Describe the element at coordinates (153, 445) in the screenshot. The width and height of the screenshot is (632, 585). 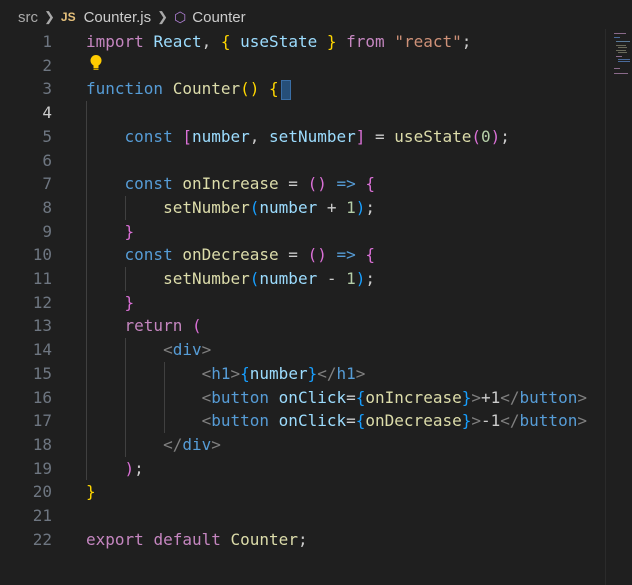
I see `code-text: </div>` at that location.